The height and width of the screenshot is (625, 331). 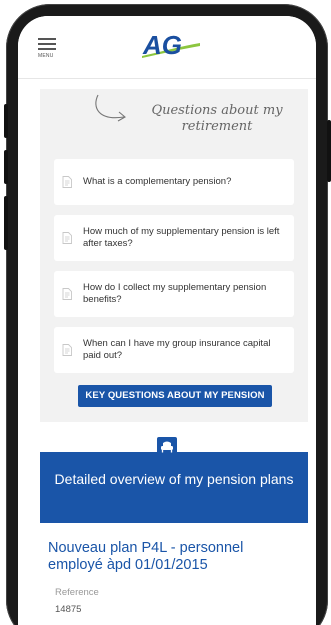 What do you see at coordinates (162, 46) in the screenshot?
I see `logo-text: AG` at bounding box center [162, 46].